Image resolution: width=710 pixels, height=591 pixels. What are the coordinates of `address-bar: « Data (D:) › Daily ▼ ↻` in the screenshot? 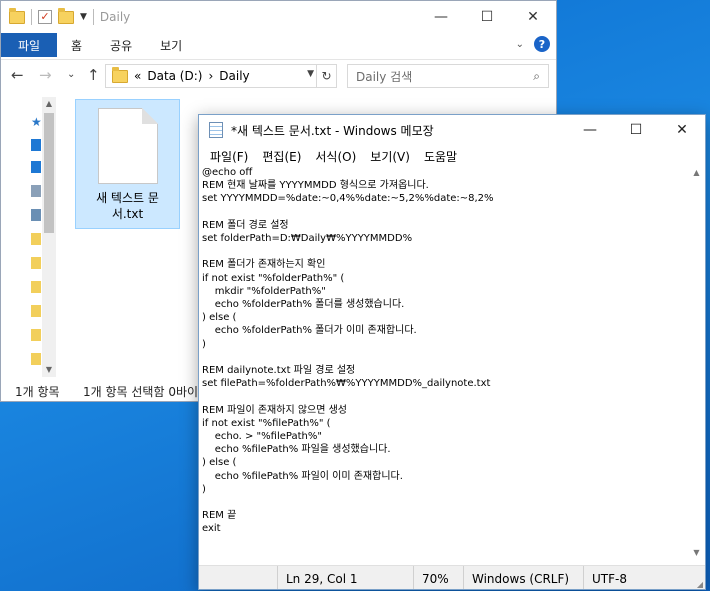 It's located at (221, 76).